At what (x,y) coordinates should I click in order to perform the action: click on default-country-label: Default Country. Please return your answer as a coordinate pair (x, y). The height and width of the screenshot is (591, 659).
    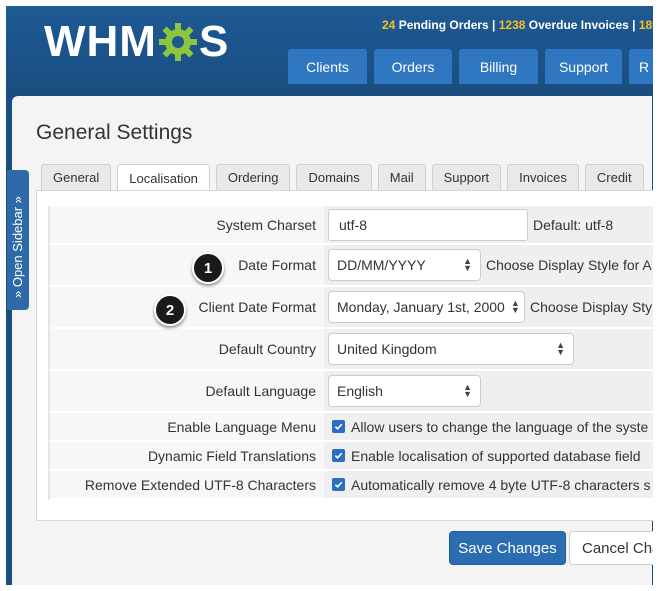
    Looking at the image, I should click on (187, 350).